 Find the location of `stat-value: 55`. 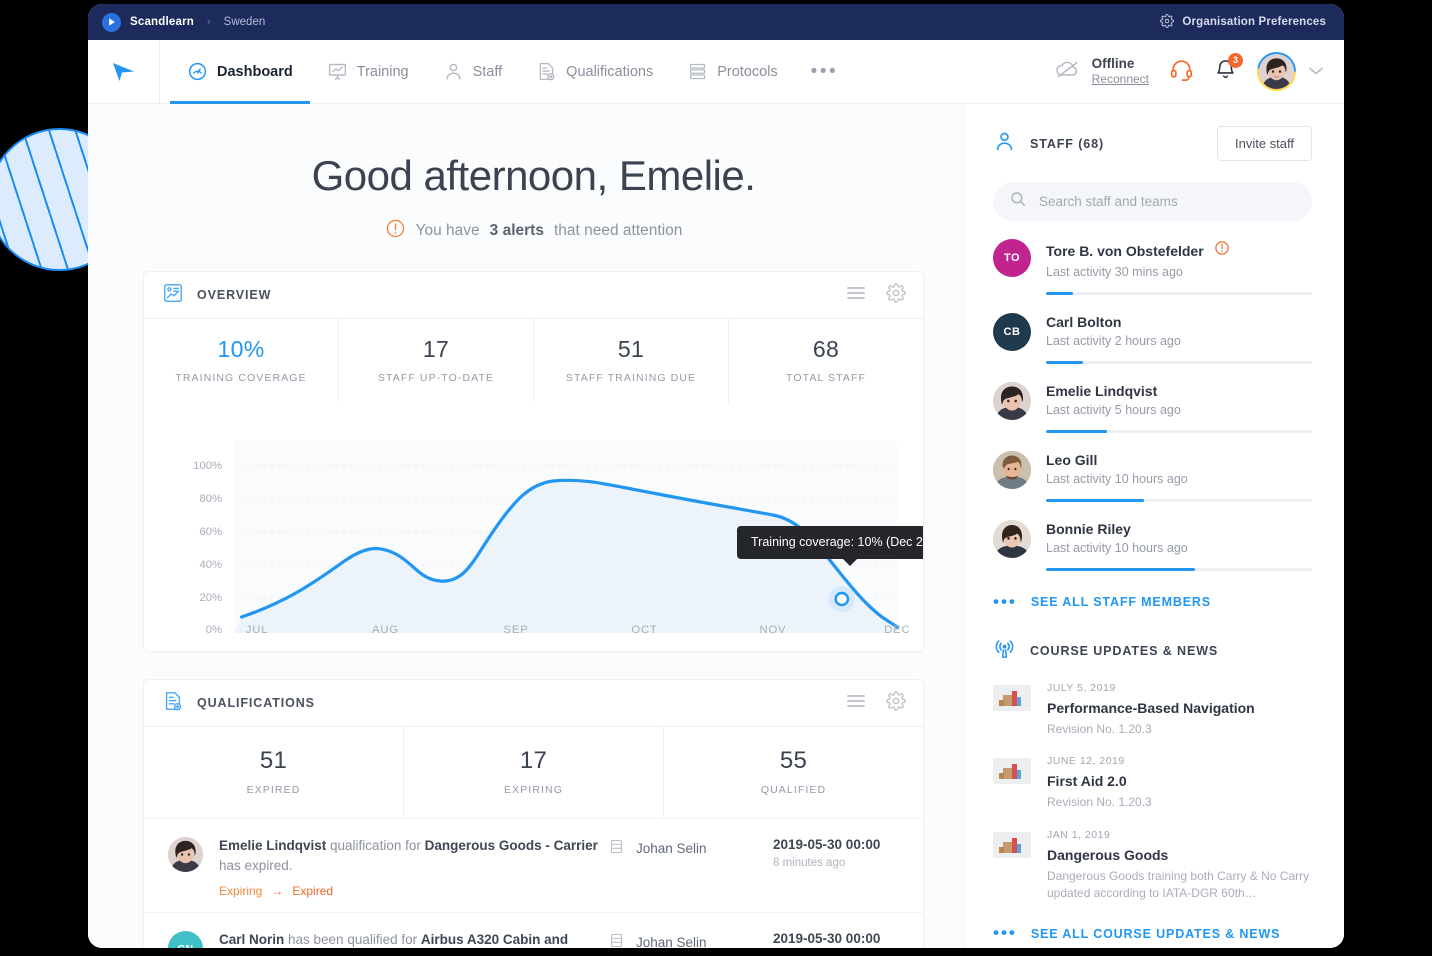

stat-value: 55 is located at coordinates (793, 760).